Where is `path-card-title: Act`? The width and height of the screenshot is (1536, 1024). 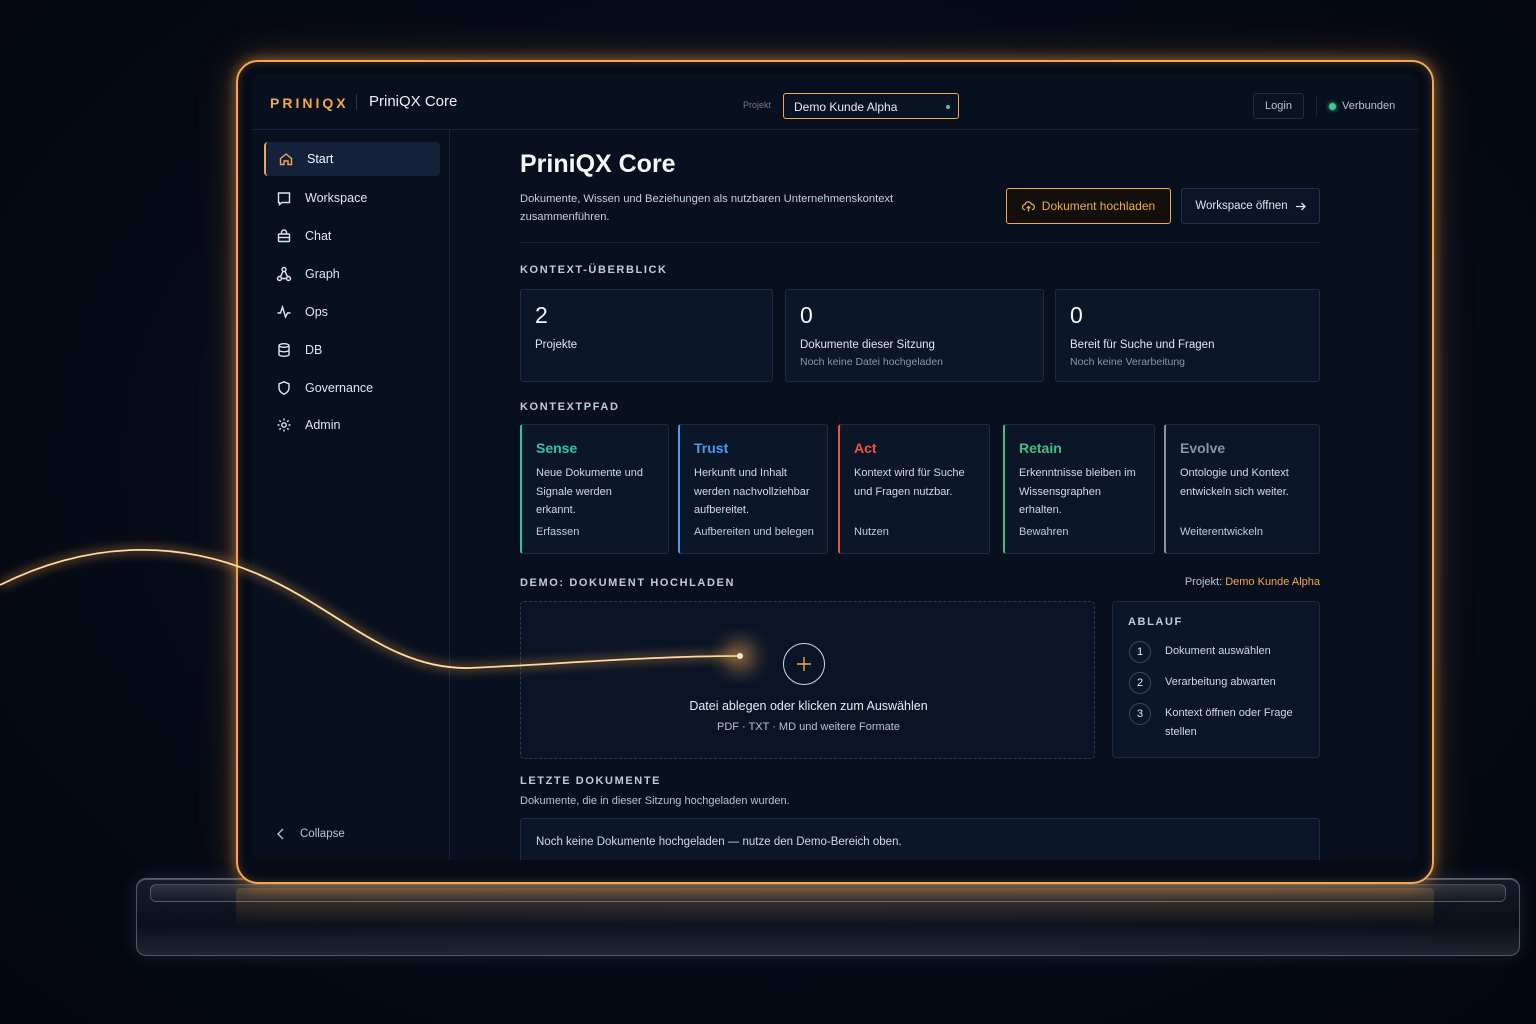
path-card-title: Act is located at coordinates (865, 448).